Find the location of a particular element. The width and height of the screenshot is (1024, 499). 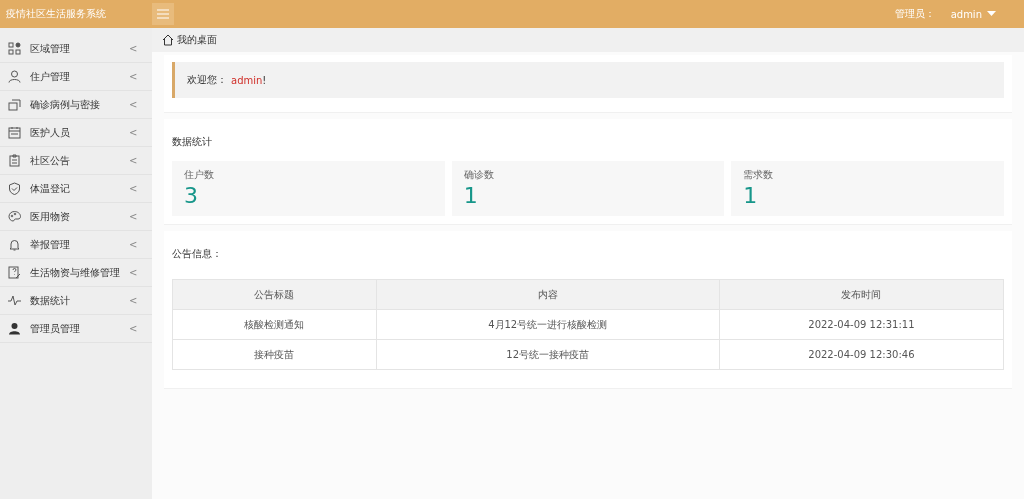

bell-icon is located at coordinates (14, 244).